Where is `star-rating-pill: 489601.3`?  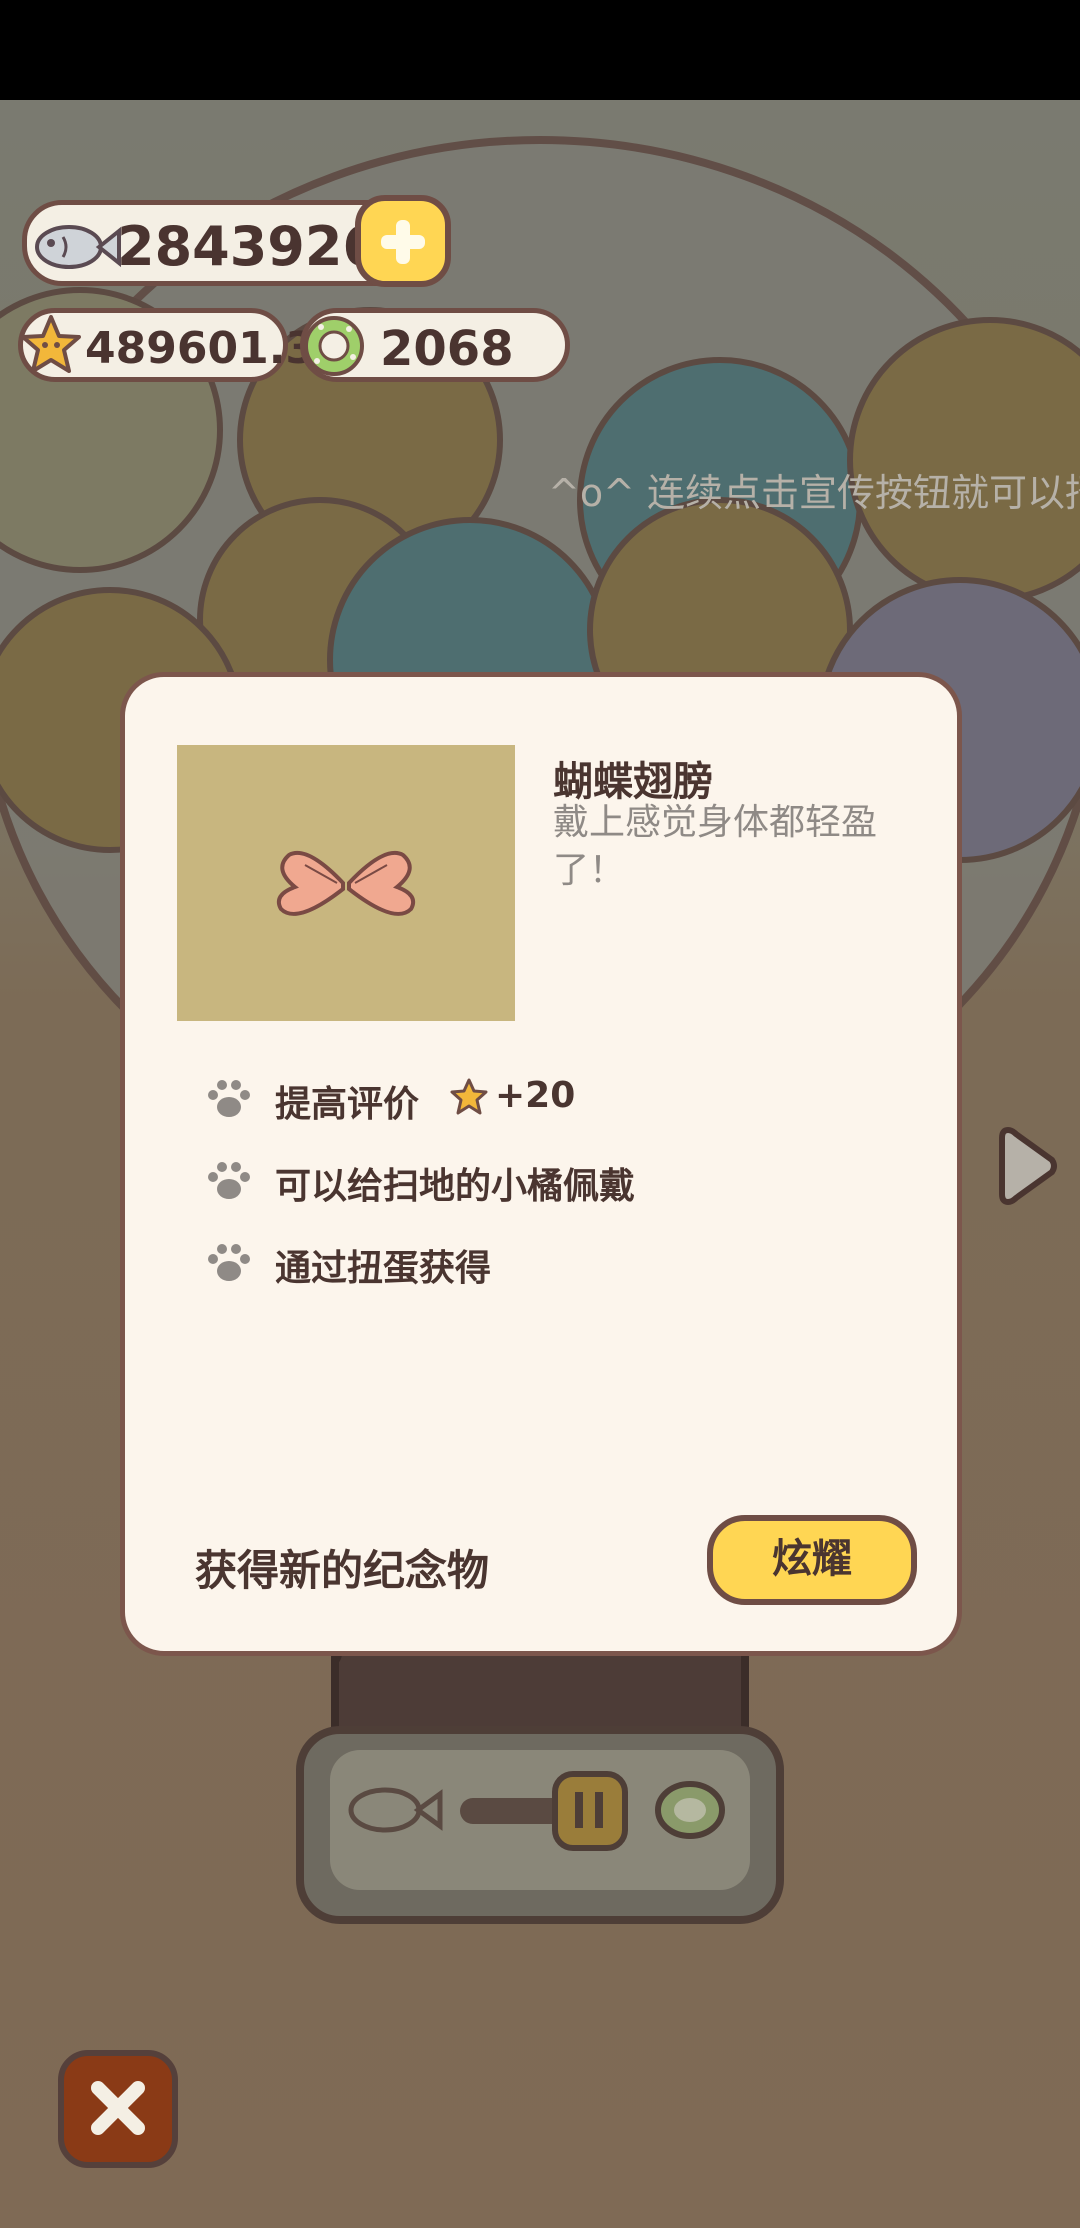 star-rating-pill: 489601.3 is located at coordinates (167, 345).